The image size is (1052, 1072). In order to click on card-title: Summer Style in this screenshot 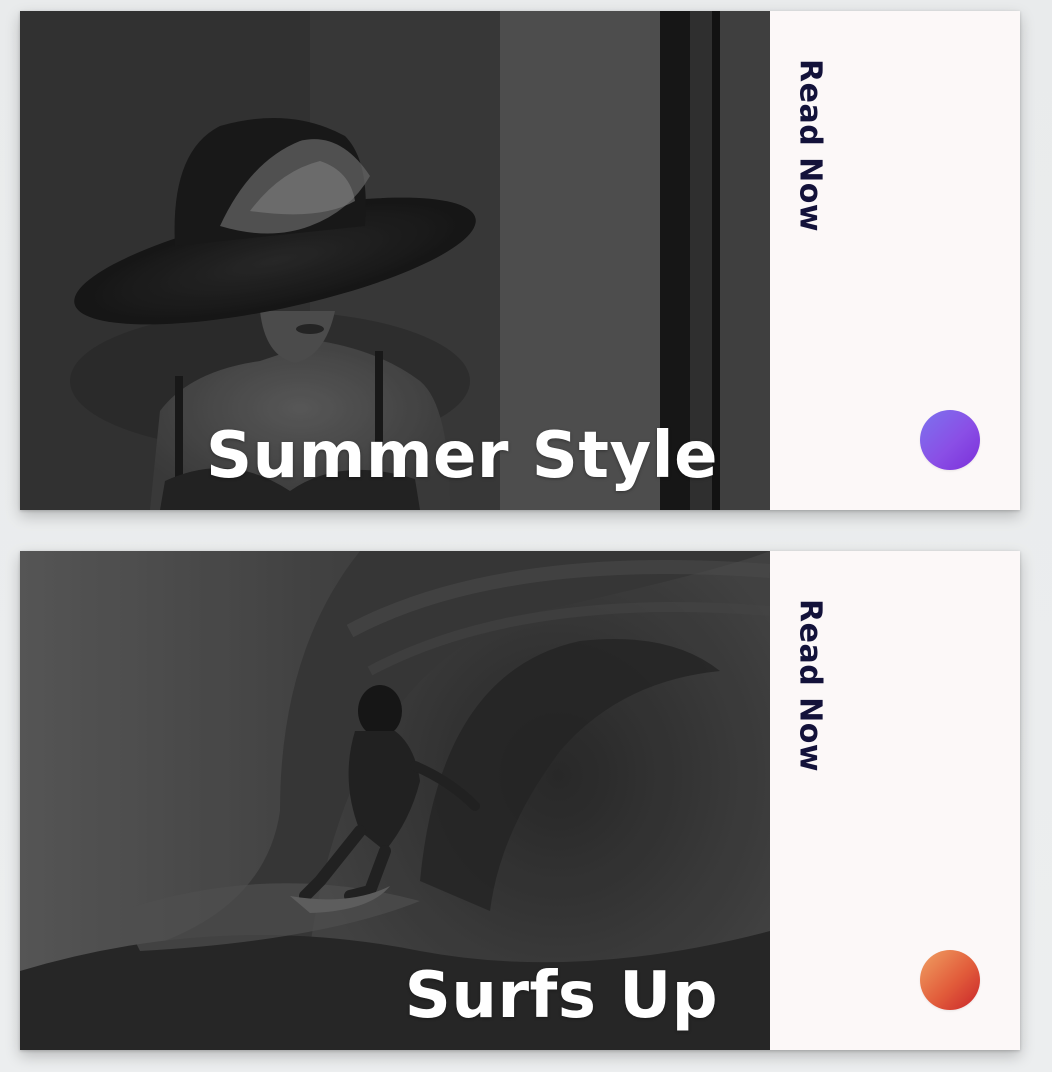, I will do `click(461, 456)`.